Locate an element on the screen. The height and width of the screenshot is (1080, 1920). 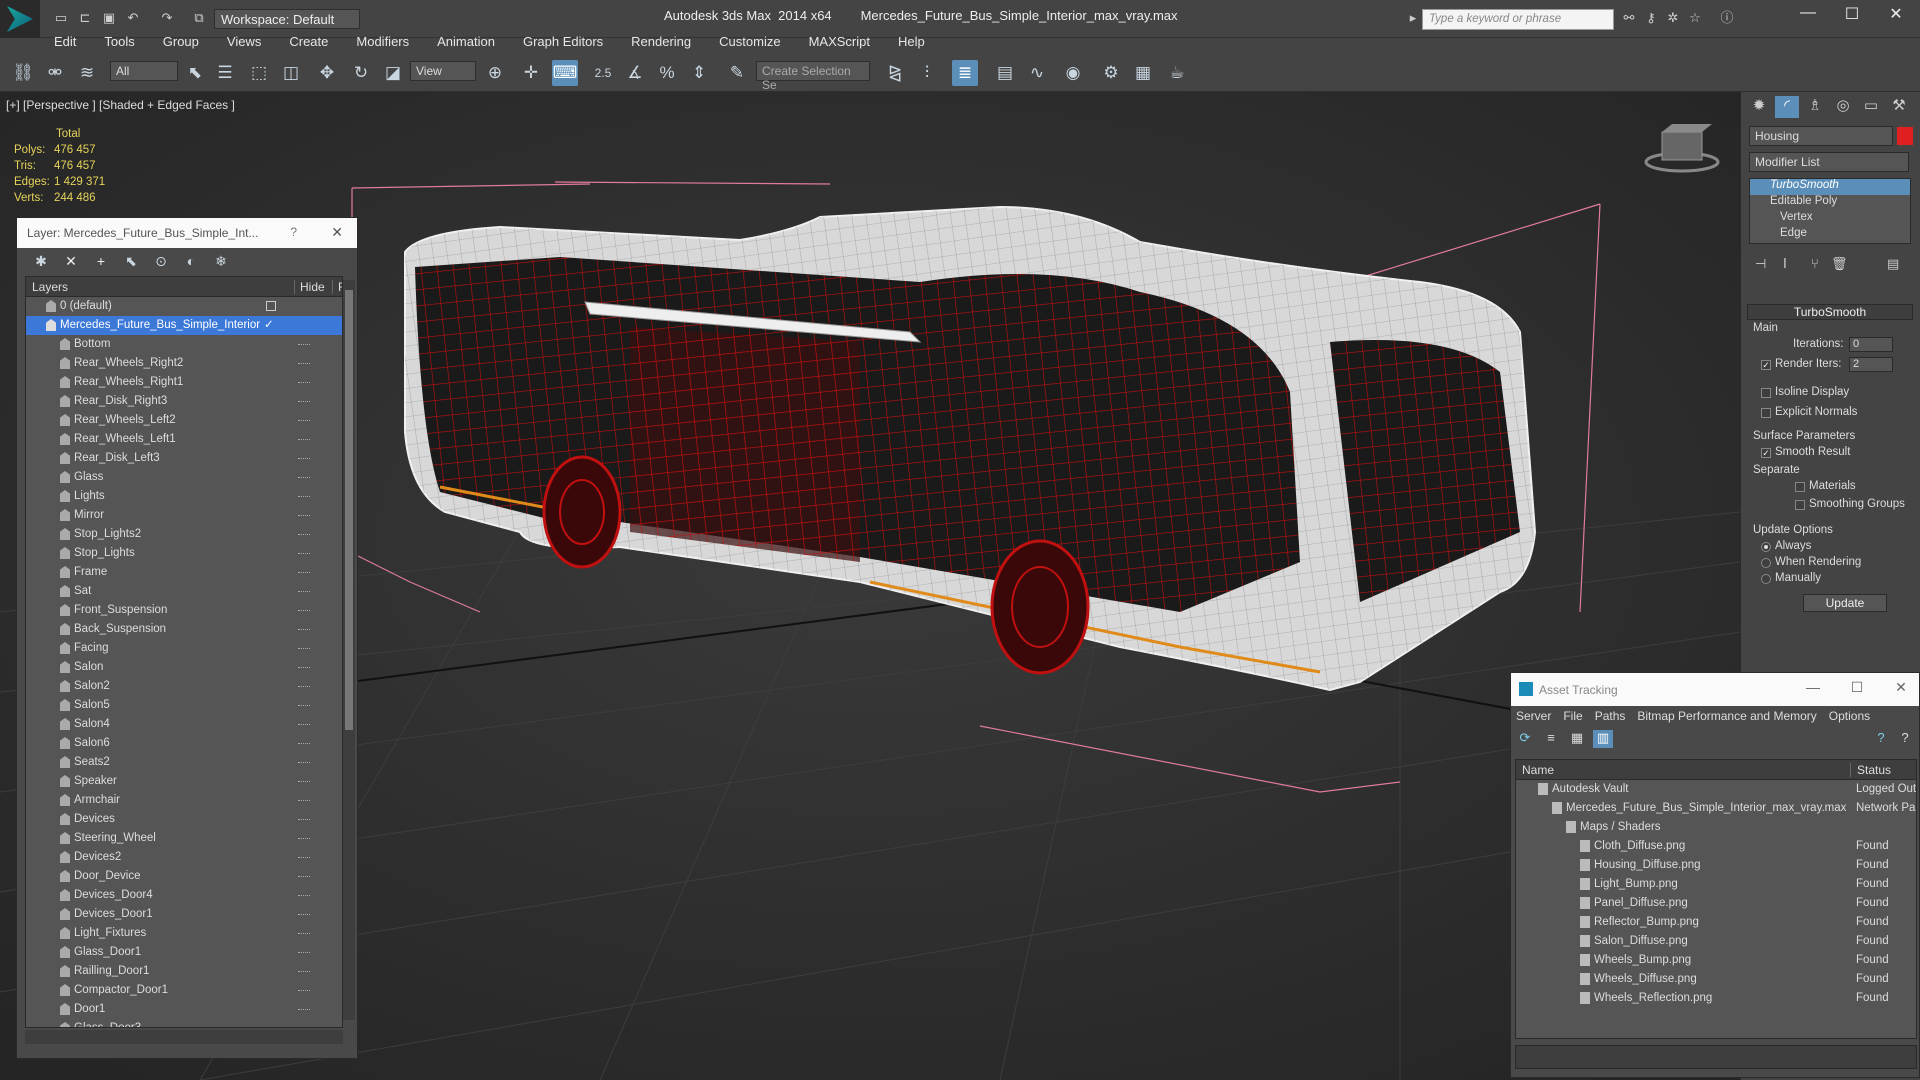
asset-row: Salon_Diffuse.png Found is located at coordinates (1716, 941).